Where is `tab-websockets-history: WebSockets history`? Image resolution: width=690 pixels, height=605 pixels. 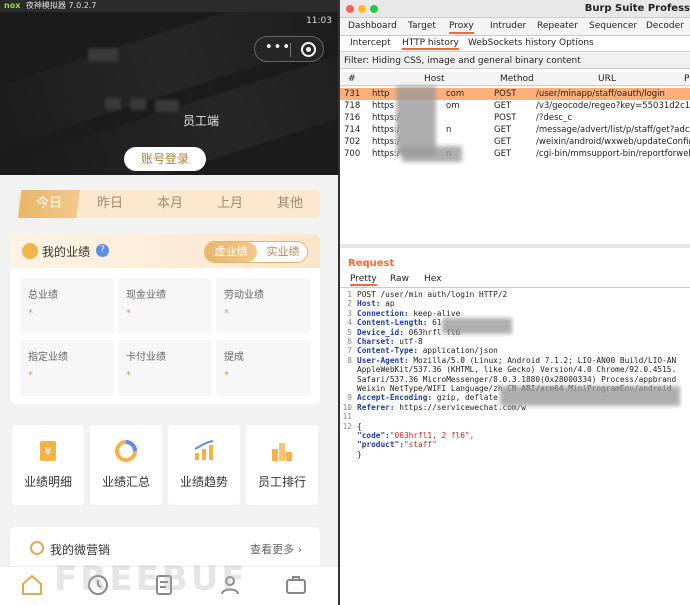 tab-websockets-history: WebSockets history is located at coordinates (512, 43).